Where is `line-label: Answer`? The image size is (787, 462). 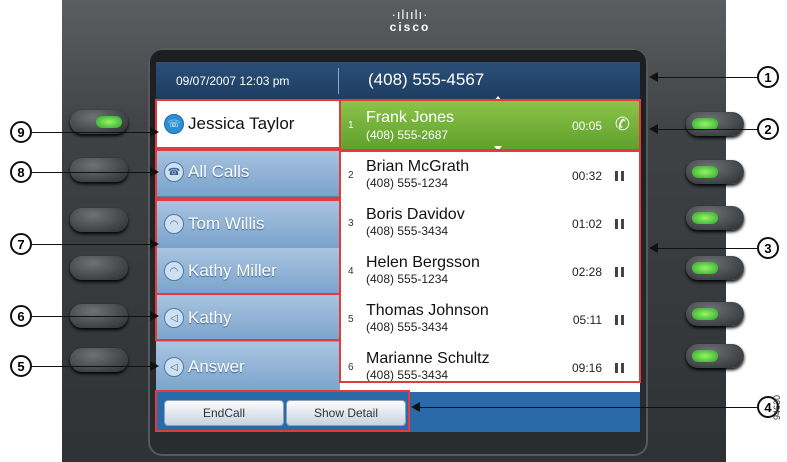
line-label: Answer is located at coordinates (216, 366).